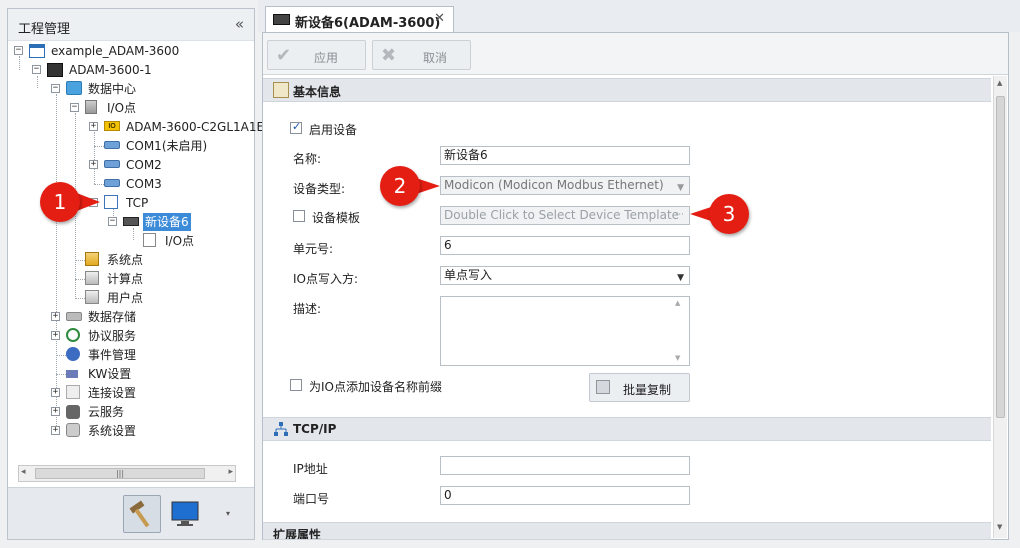 This screenshot has height=548, width=1020. Describe the element at coordinates (284, 55) in the screenshot. I see `checkmark-icon: ✔` at that location.